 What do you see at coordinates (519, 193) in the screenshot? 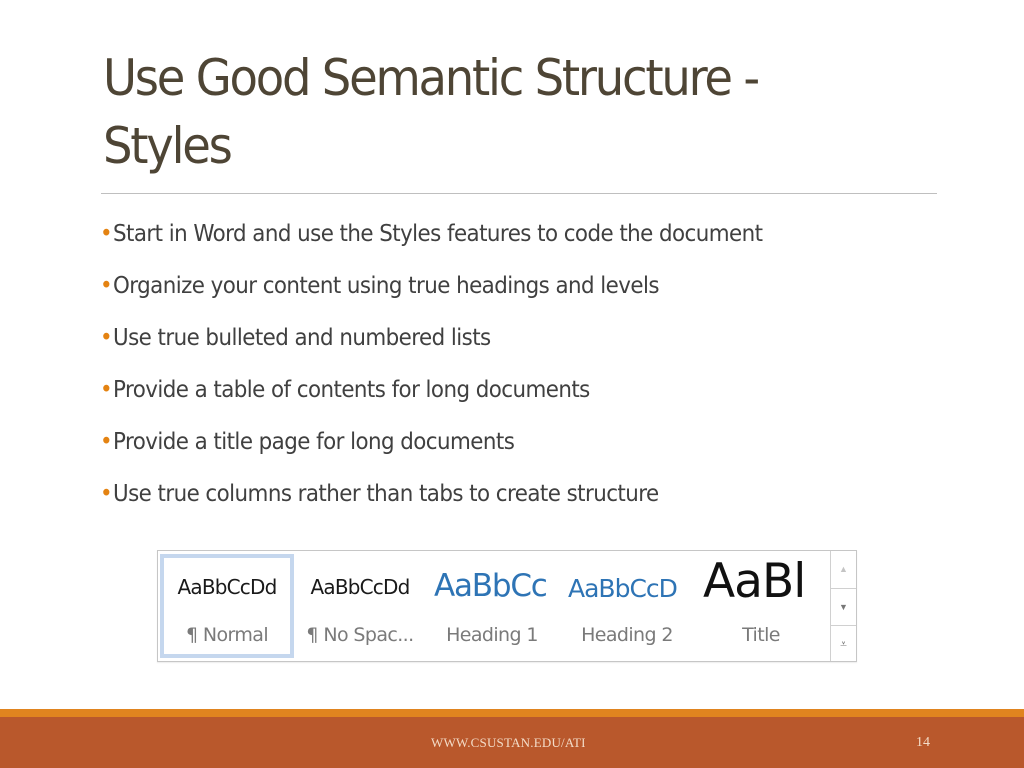
I see `title-divider` at bounding box center [519, 193].